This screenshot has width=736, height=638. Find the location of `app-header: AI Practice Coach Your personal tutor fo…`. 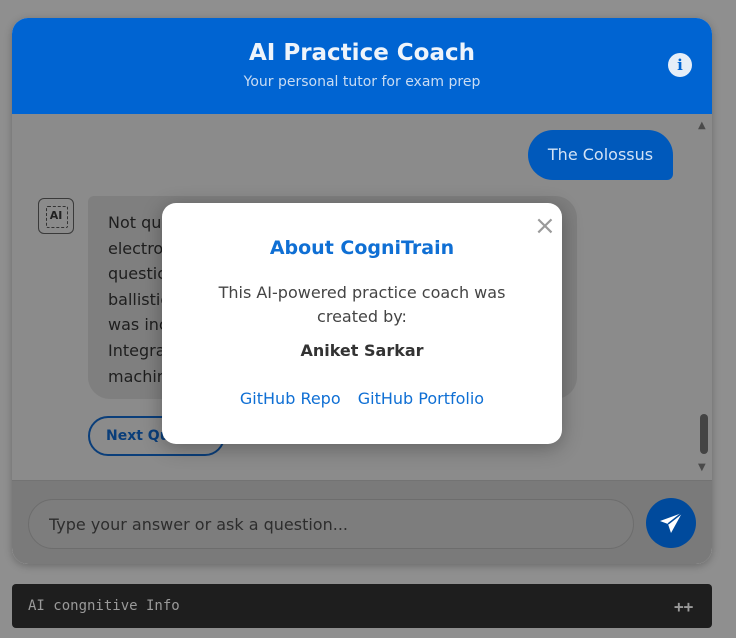

app-header: AI Practice Coach Your personal tutor fo… is located at coordinates (362, 66).